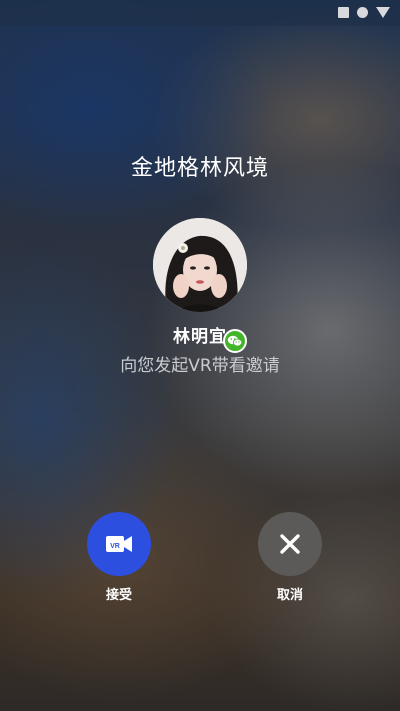 The height and width of the screenshot is (711, 400). I want to click on status-bar, so click(200, 13).